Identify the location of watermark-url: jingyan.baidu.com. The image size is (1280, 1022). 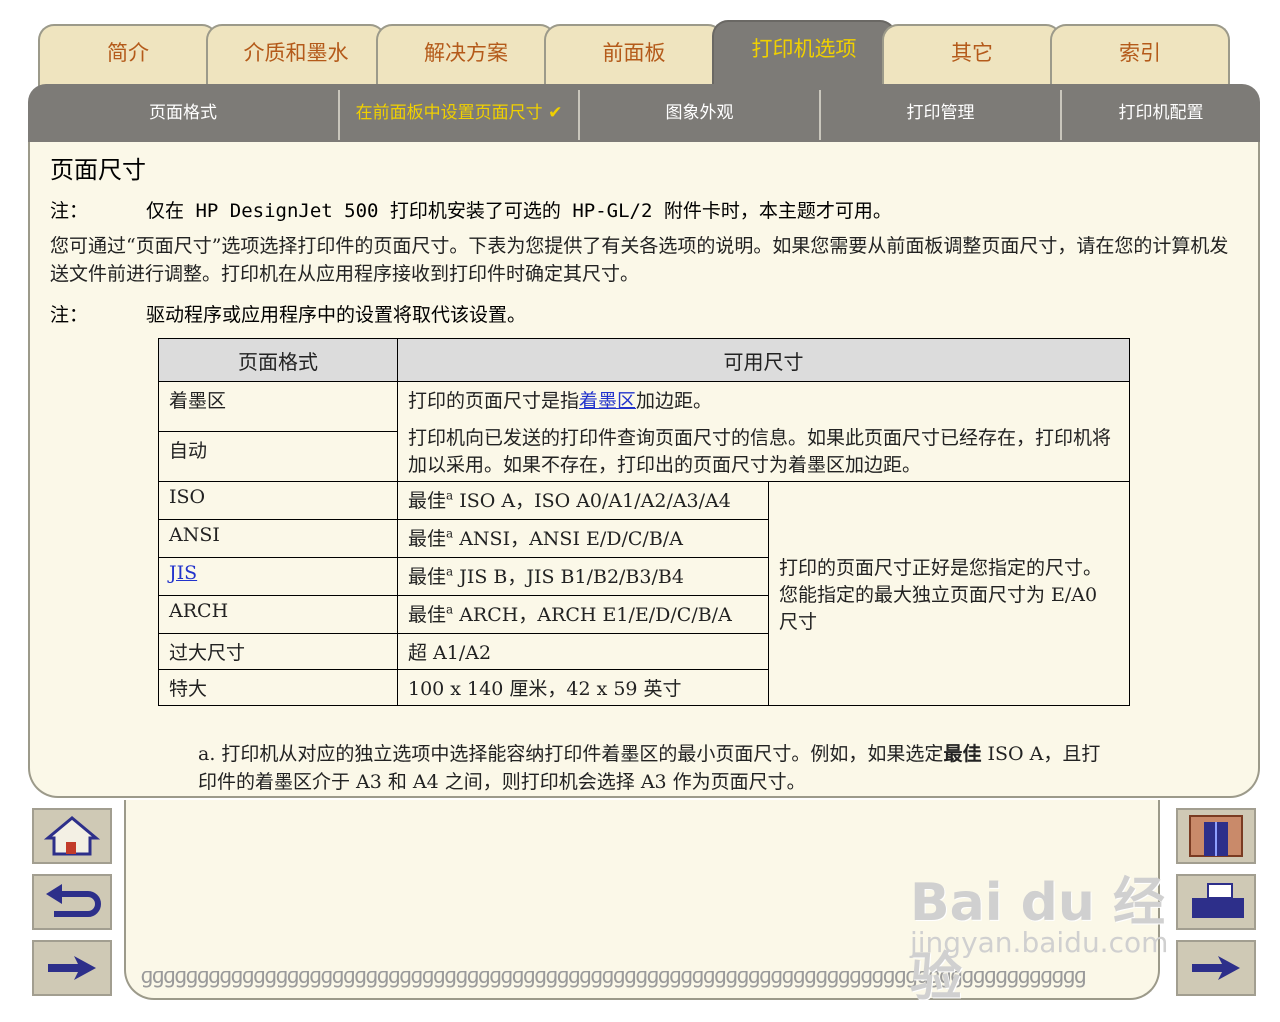
(1039, 942).